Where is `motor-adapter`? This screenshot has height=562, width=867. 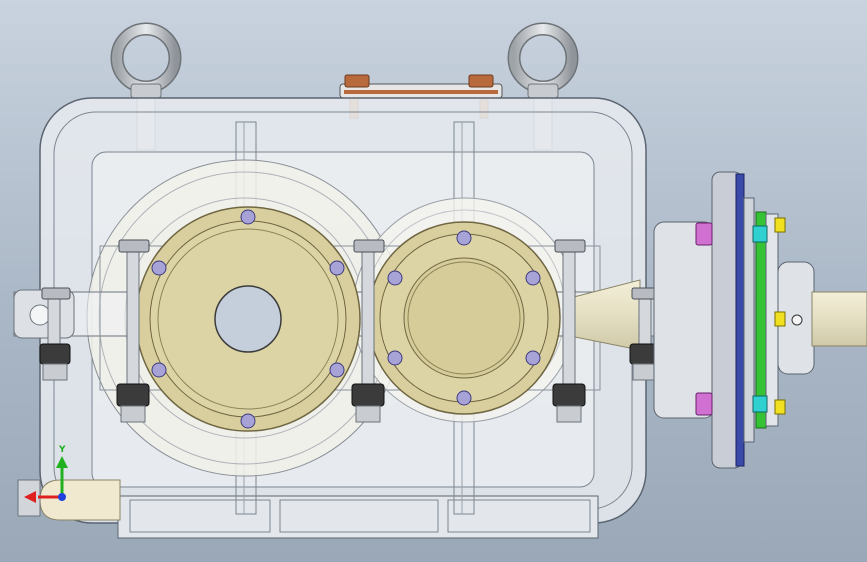 motor-adapter is located at coordinates (760, 320).